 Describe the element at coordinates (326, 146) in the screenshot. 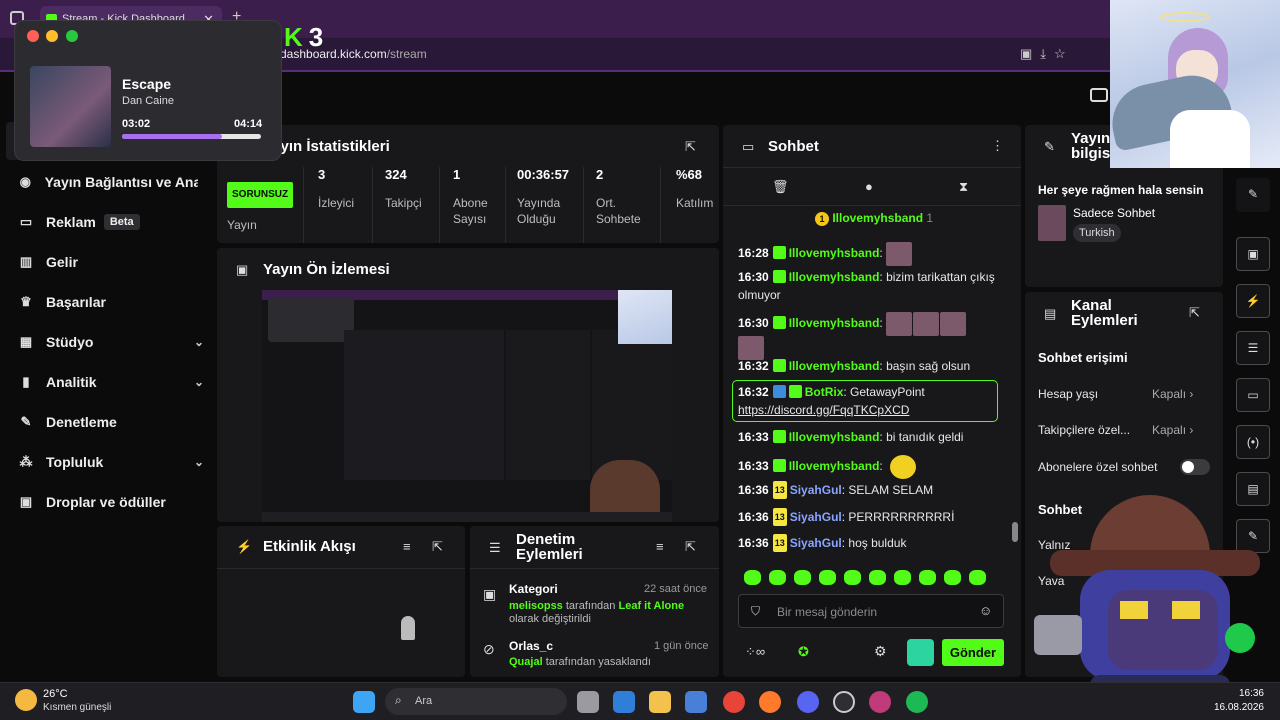

I see `stats-title: Yayın İstatistikleri` at that location.